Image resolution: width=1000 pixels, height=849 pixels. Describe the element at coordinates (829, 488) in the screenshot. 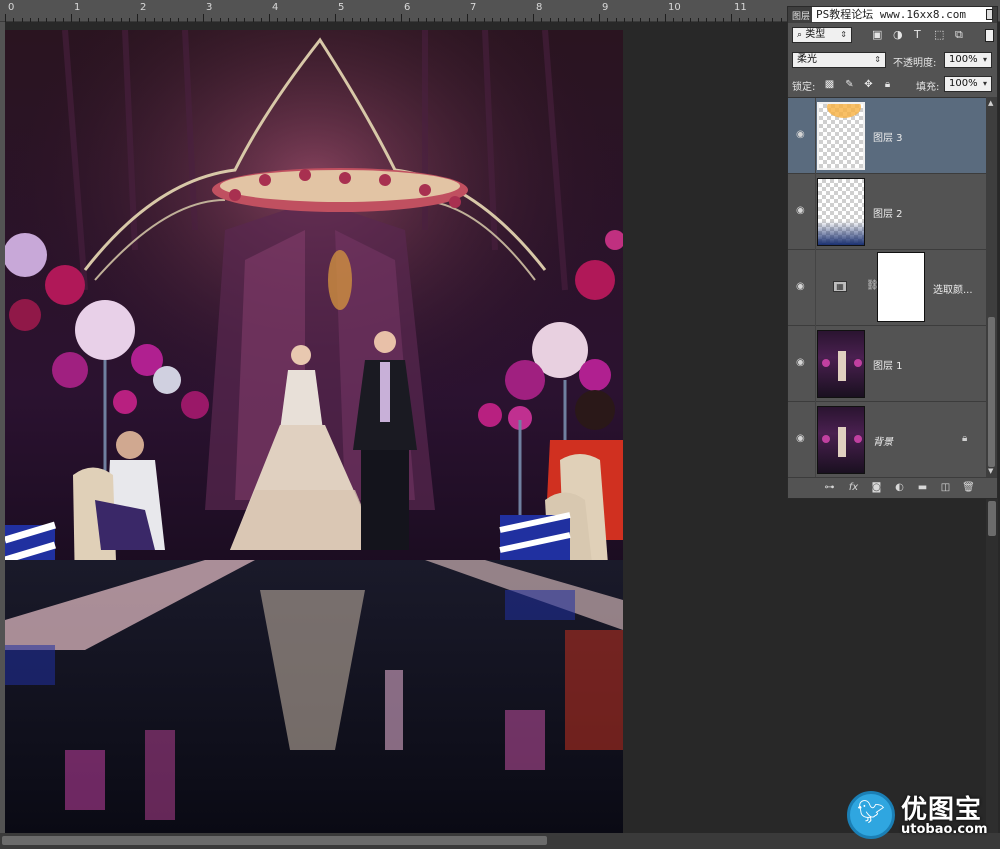

I see `link-layers-icon: ⊶` at that location.